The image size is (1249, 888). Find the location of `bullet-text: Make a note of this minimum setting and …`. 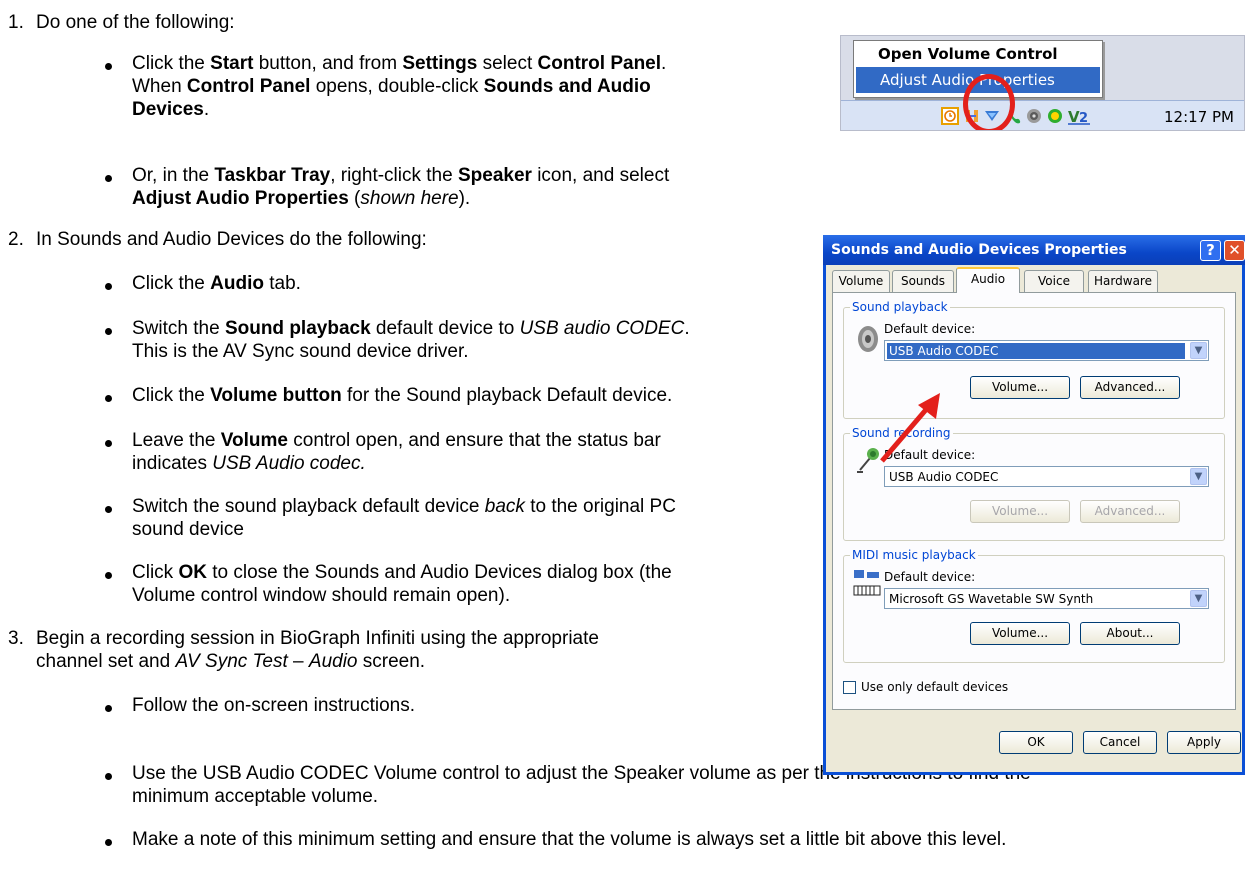

bullet-text: Make a note of this minimum setting and … is located at coordinates (569, 839).